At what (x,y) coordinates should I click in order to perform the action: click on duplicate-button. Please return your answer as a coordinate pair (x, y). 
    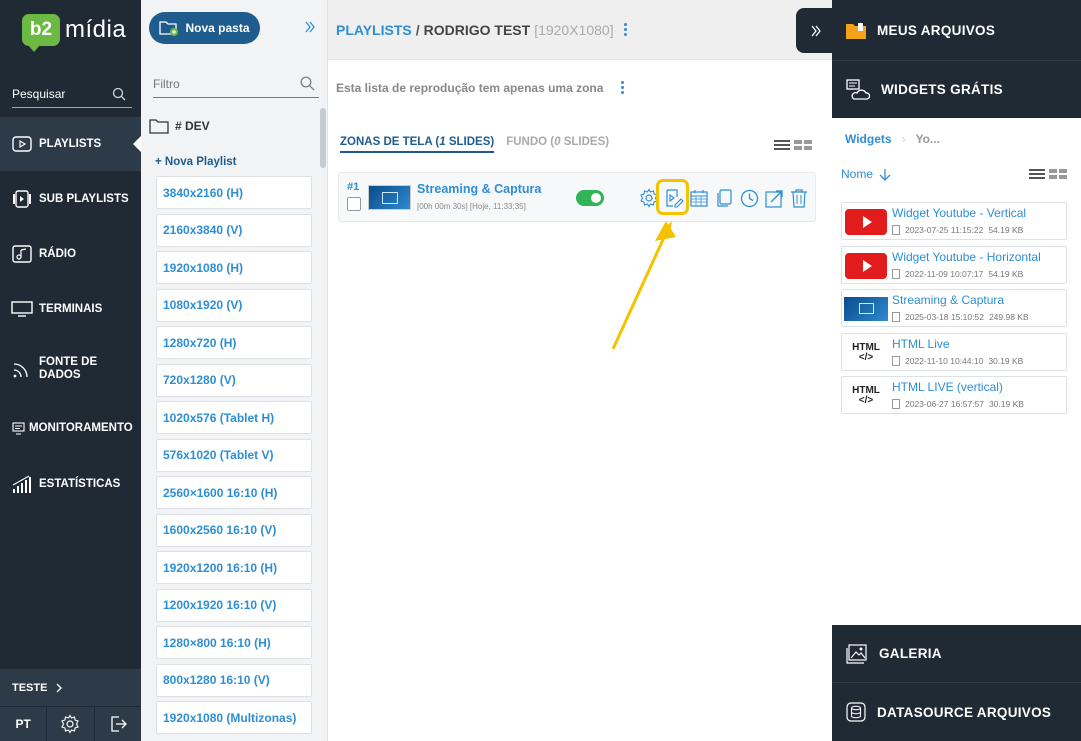
    Looking at the image, I should click on (724, 198).